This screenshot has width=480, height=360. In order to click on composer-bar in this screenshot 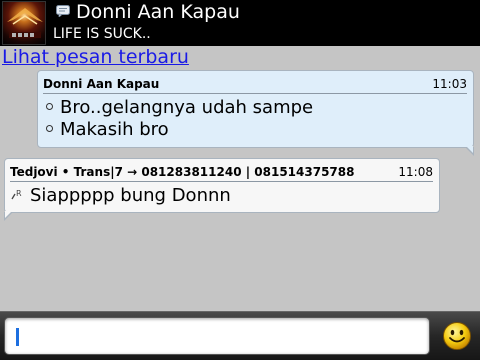, I will do `click(240, 335)`.